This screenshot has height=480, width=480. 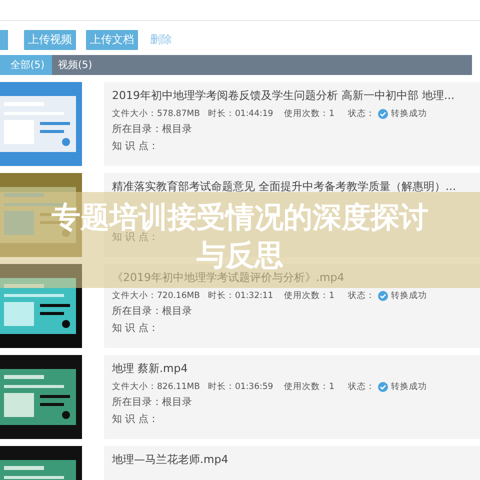 I want to click on filter-tab: 全部(5), so click(x=27, y=65).